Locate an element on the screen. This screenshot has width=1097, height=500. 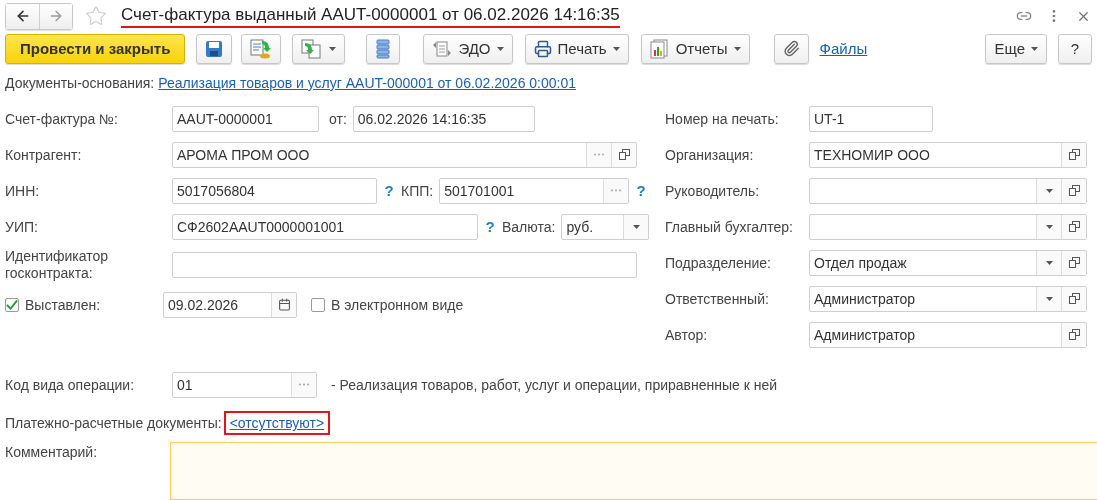
field-label: Главный бухгалтер: is located at coordinates (729, 226).